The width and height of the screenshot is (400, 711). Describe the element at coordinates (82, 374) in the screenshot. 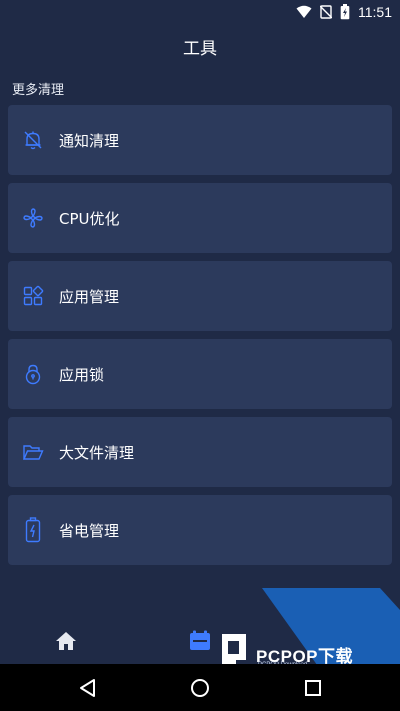

I see `tool-label: 应用锁` at that location.